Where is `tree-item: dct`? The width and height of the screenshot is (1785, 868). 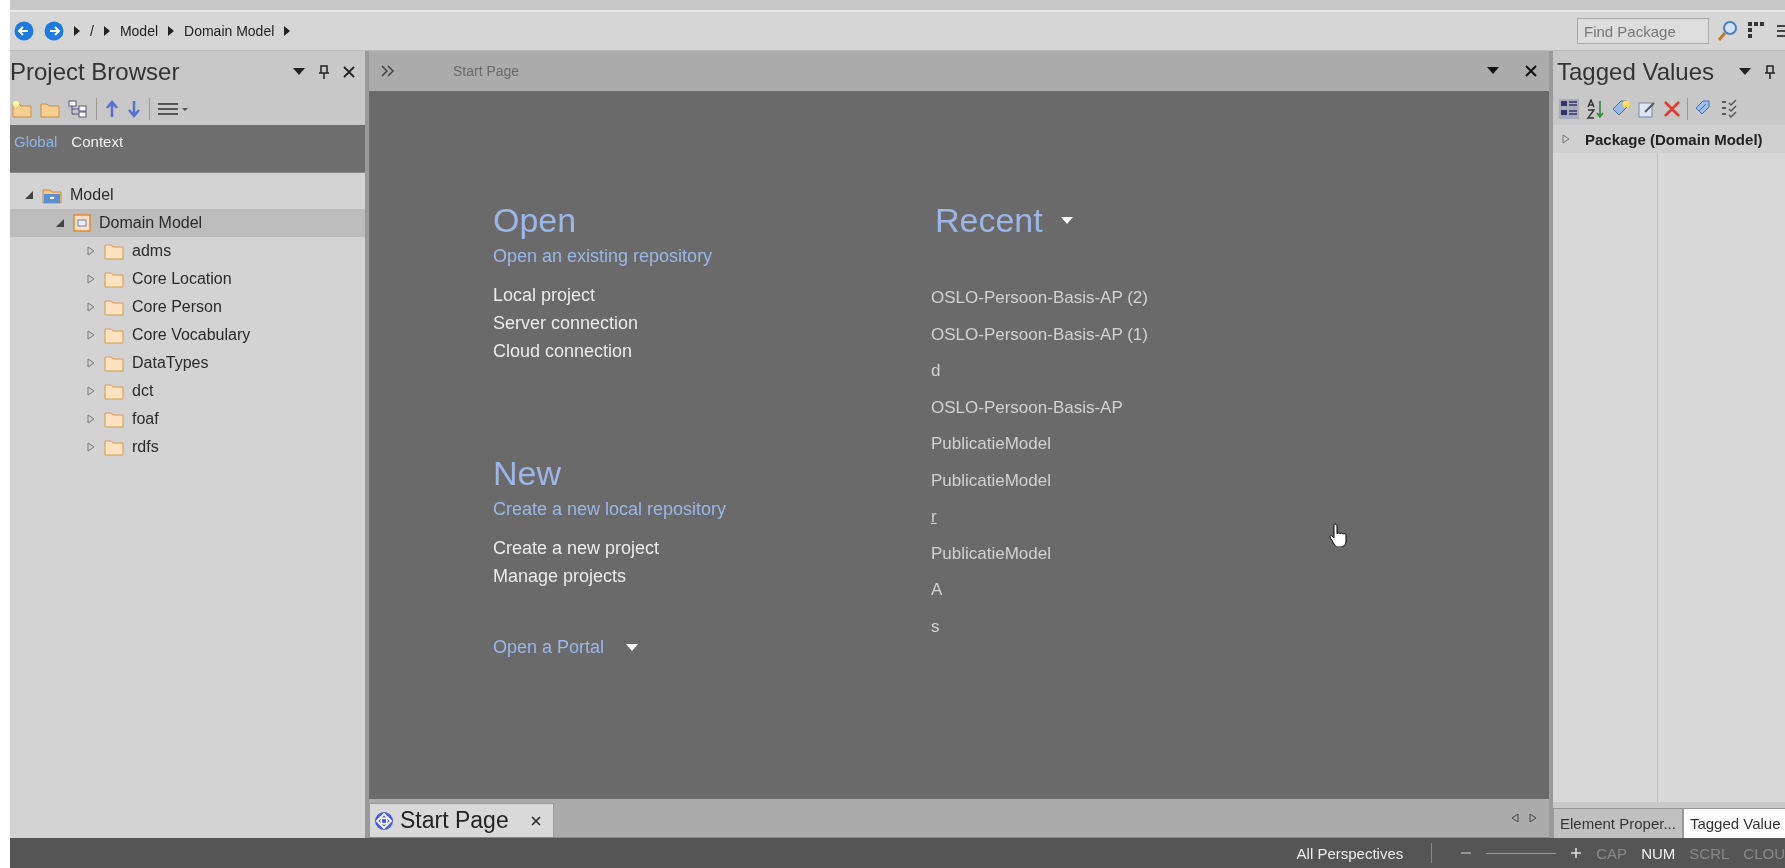
tree-item: dct is located at coordinates (187, 391).